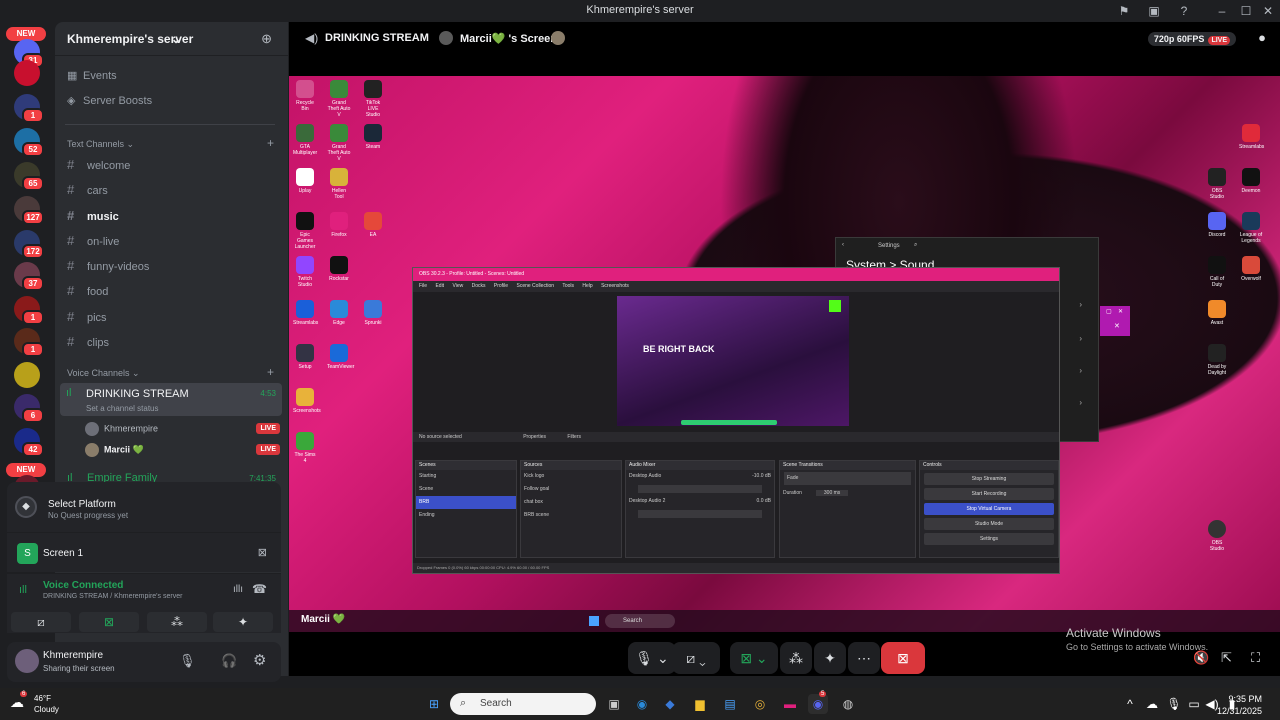  I want to click on help-icon: ?, so click(1184, 11).